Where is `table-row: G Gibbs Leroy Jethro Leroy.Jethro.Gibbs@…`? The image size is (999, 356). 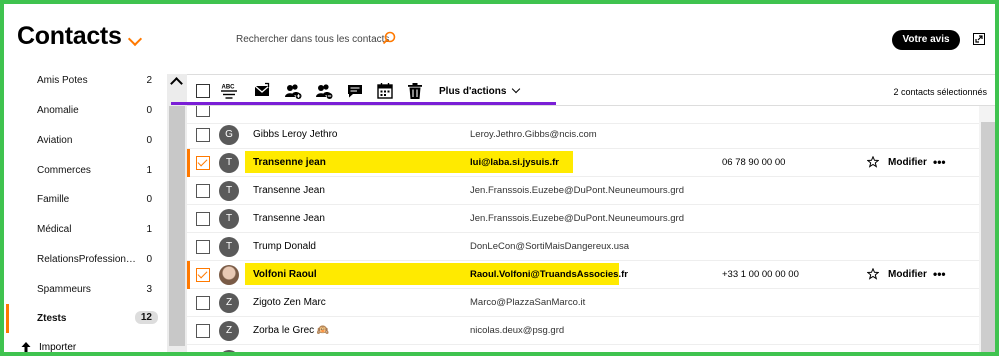 table-row: G Gibbs Leroy Jethro Leroy.Jethro.Gibbs@… is located at coordinates (583, 135).